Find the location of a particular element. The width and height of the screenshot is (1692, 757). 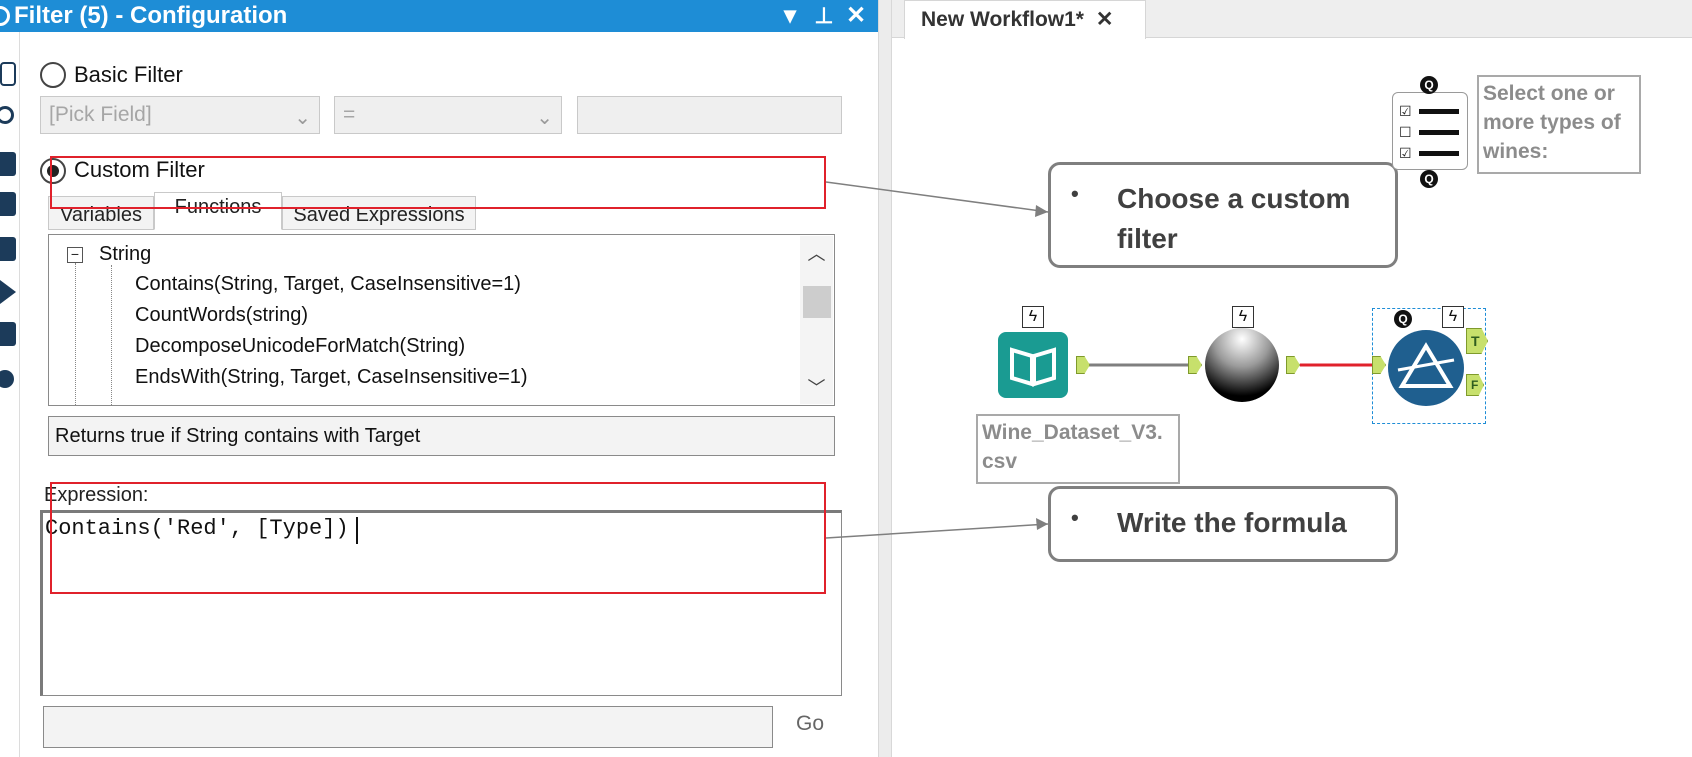

check-box-tool: ☑ ☐ ☑ is located at coordinates (1430, 131).